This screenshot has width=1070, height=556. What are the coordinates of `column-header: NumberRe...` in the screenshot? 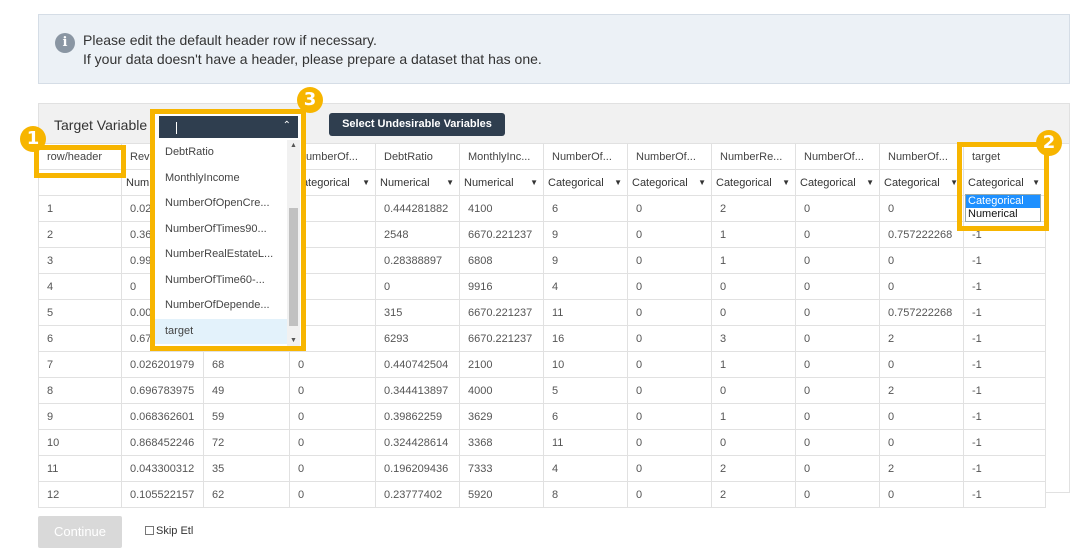 It's located at (754, 157).